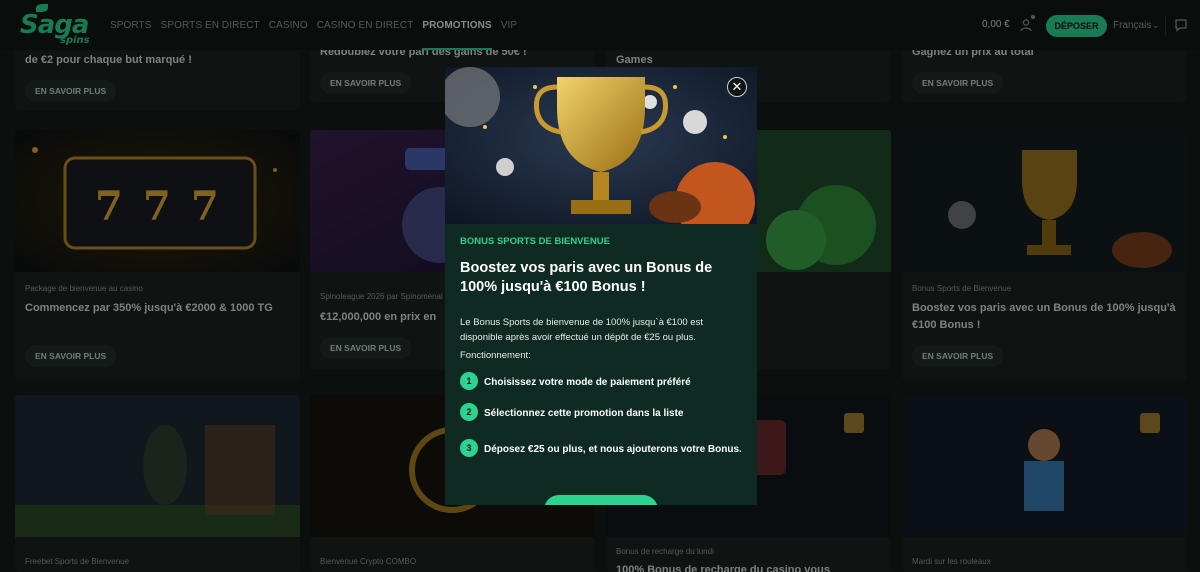 Image resolution: width=1200 pixels, height=572 pixels. What do you see at coordinates (495, 355) in the screenshot?
I see `how-it-works-label: Fonctionnement:` at bounding box center [495, 355].